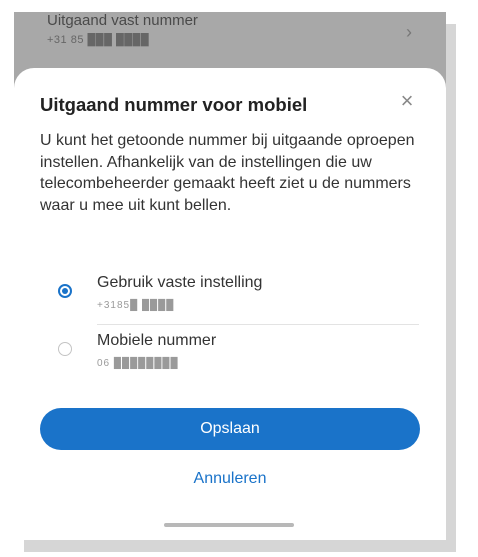 The width and height of the screenshot is (478, 557). What do you see at coordinates (180, 282) in the screenshot?
I see `option-label: Gebruik vaste instelling` at bounding box center [180, 282].